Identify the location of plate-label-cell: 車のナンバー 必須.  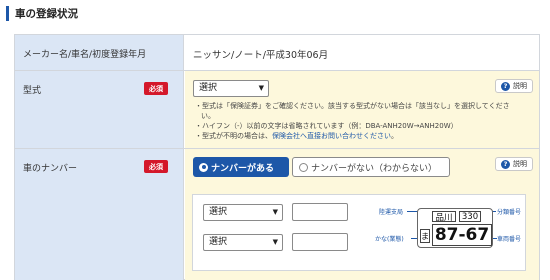
(99, 214).